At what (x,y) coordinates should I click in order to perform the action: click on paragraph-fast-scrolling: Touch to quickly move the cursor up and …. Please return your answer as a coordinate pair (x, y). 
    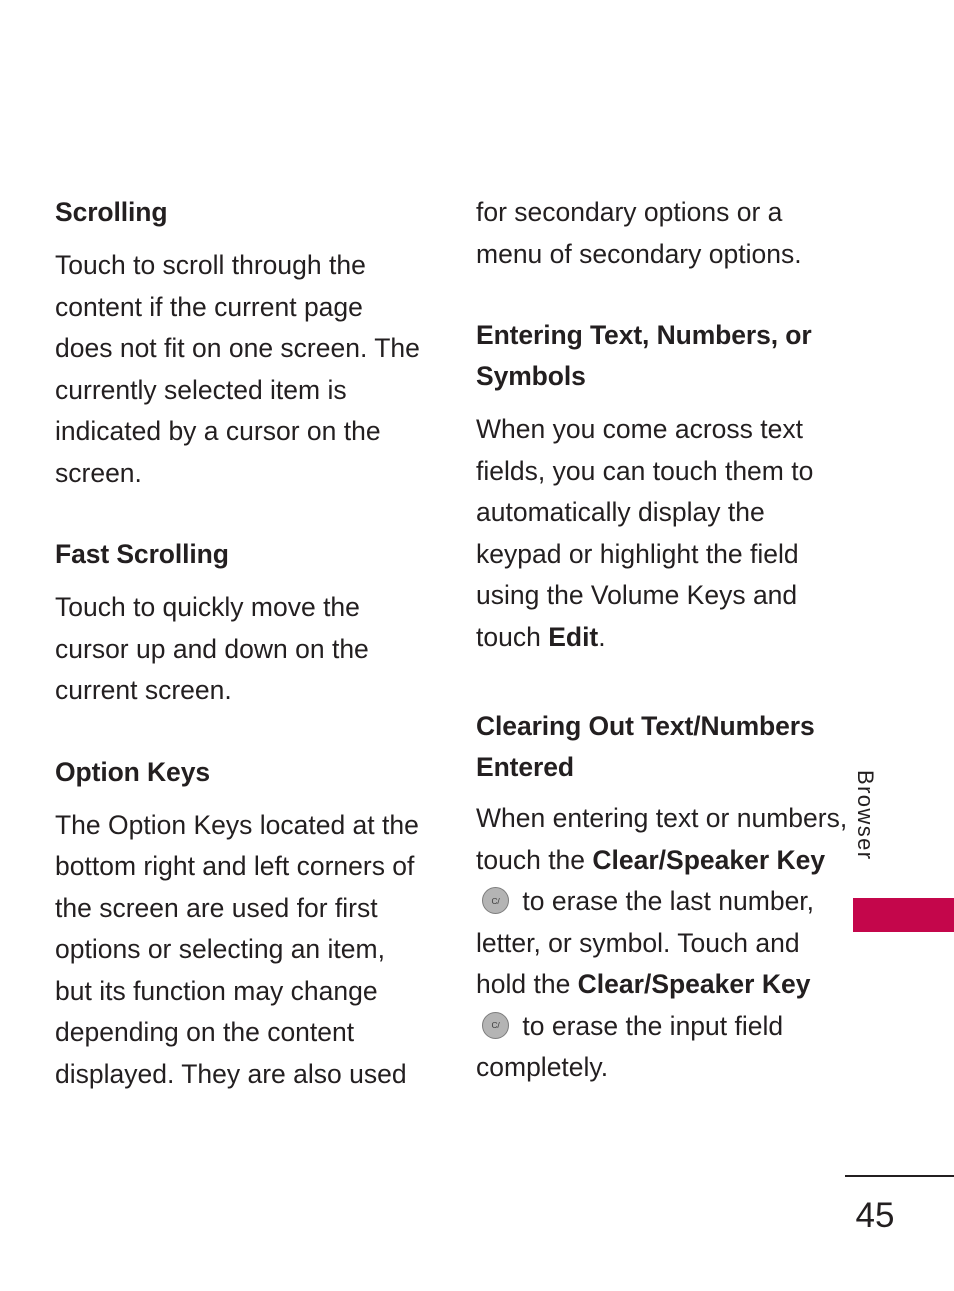
    Looking at the image, I should click on (212, 649).